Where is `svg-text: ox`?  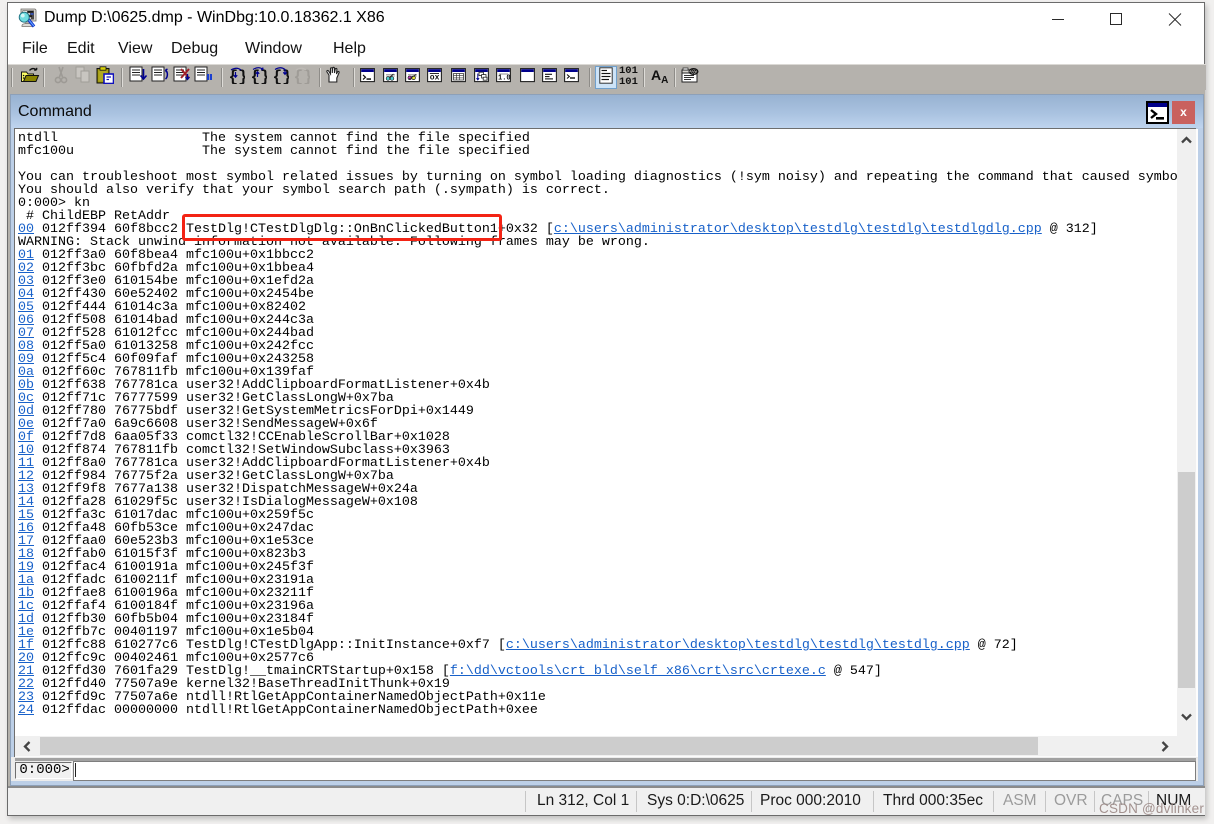
svg-text: ox is located at coordinates (434, 77).